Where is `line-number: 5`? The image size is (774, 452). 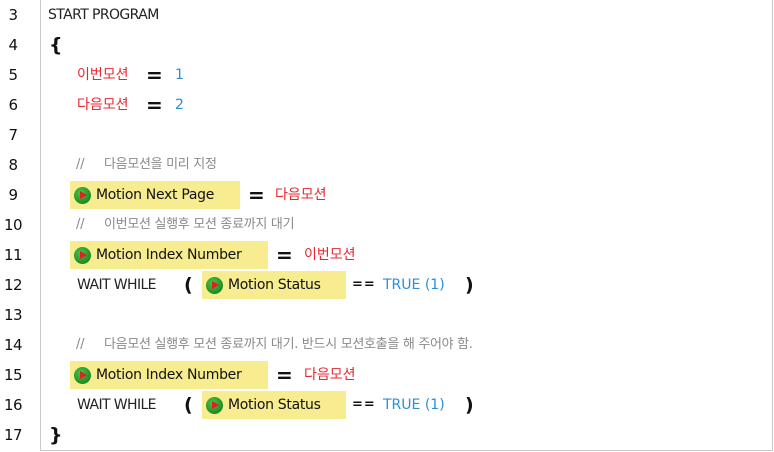 line-number: 5 is located at coordinates (13, 75).